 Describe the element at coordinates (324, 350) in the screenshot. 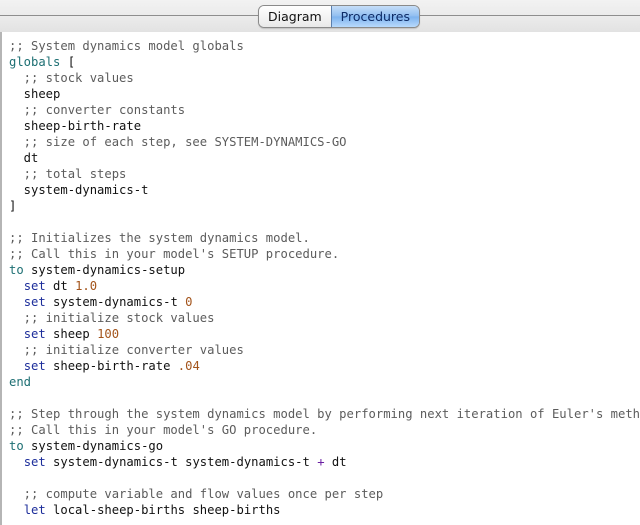

I see `code-line: ;; initialize converter values` at that location.